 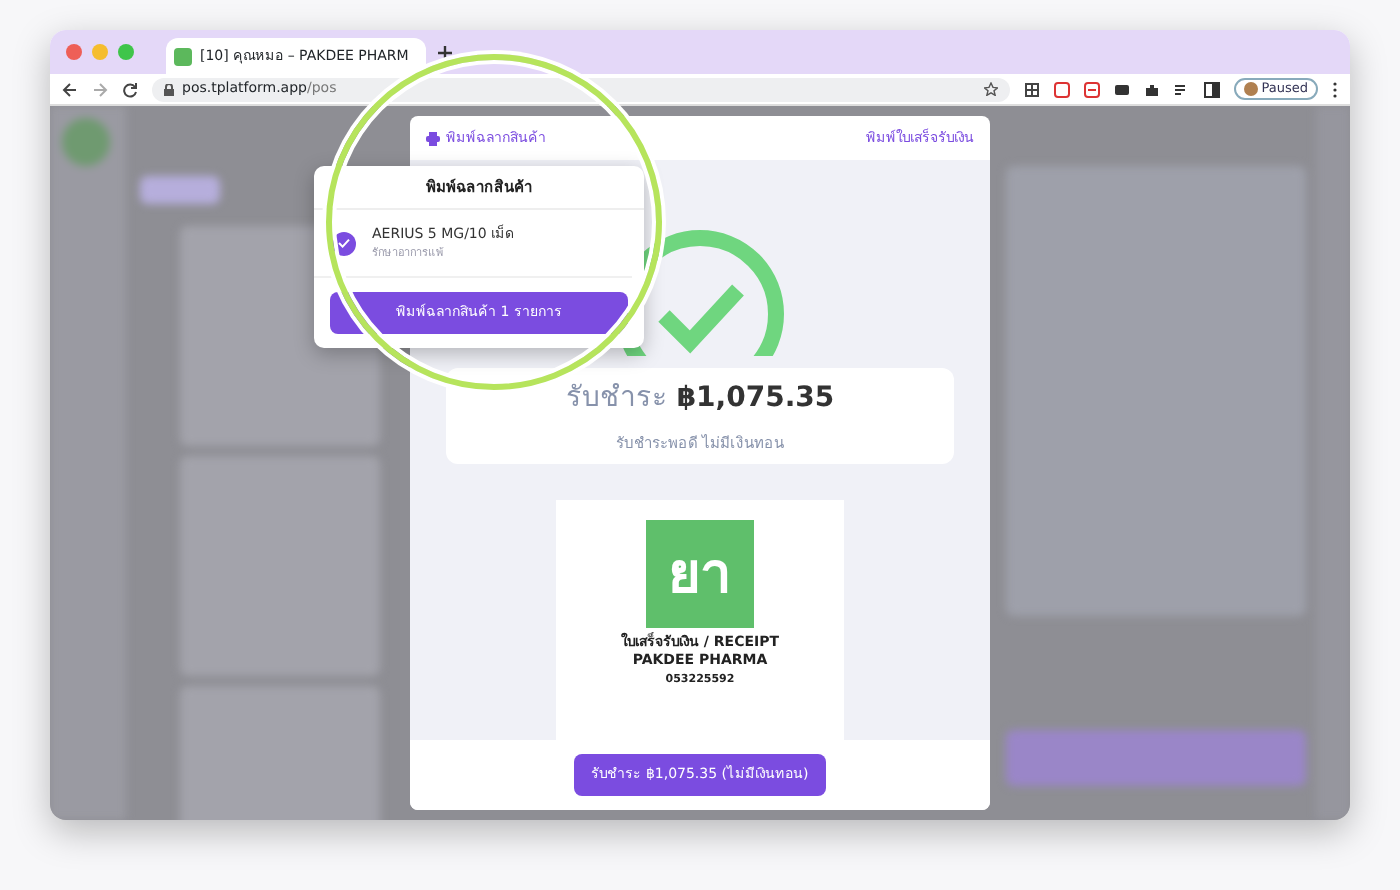 I want to click on sidebar-icon, so click(x=1211, y=89).